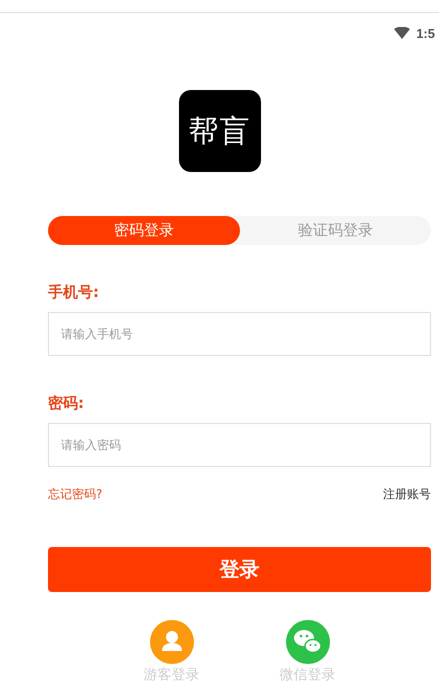 This screenshot has height=689, width=439. What do you see at coordinates (66, 403) in the screenshot?
I see `field-label: 密码:` at bounding box center [66, 403].